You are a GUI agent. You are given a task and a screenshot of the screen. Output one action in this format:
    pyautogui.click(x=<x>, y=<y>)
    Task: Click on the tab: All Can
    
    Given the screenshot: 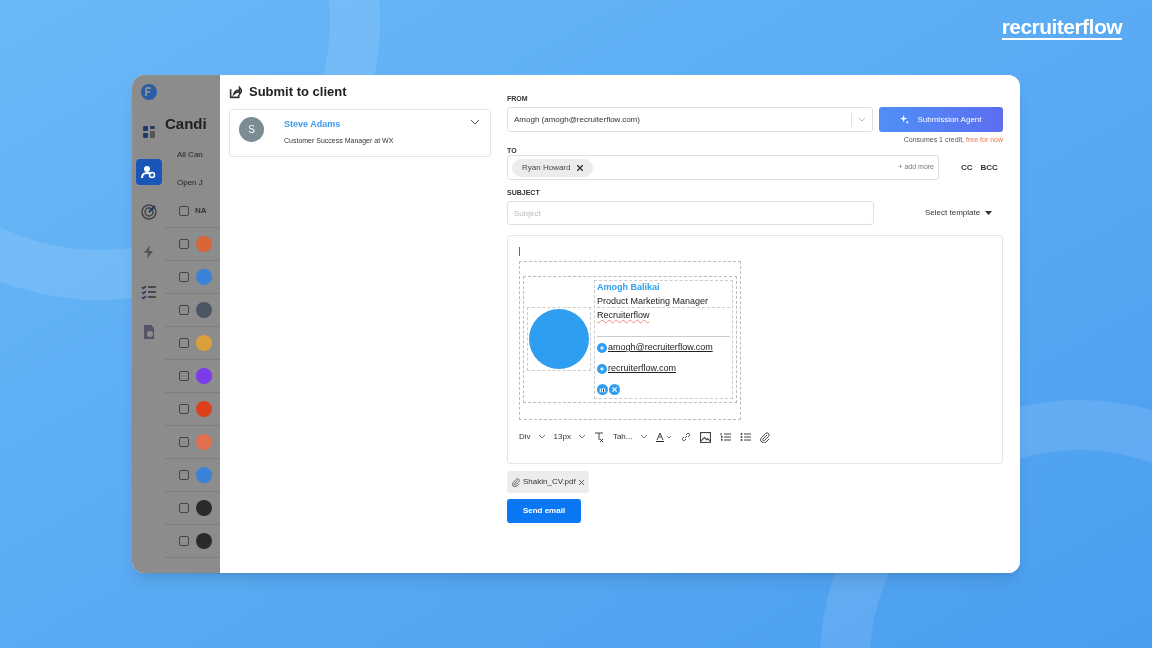 What is the action you would take?
    pyautogui.click(x=198, y=155)
    